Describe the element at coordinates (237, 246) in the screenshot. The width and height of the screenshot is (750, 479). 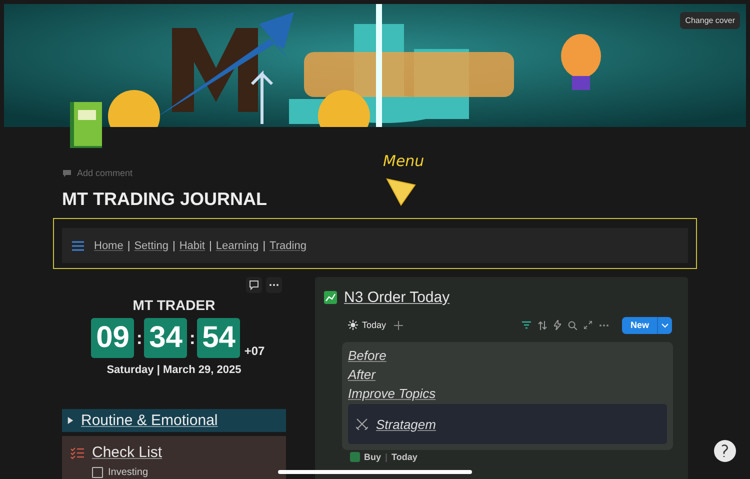
I see `menu-link: Learning` at that location.